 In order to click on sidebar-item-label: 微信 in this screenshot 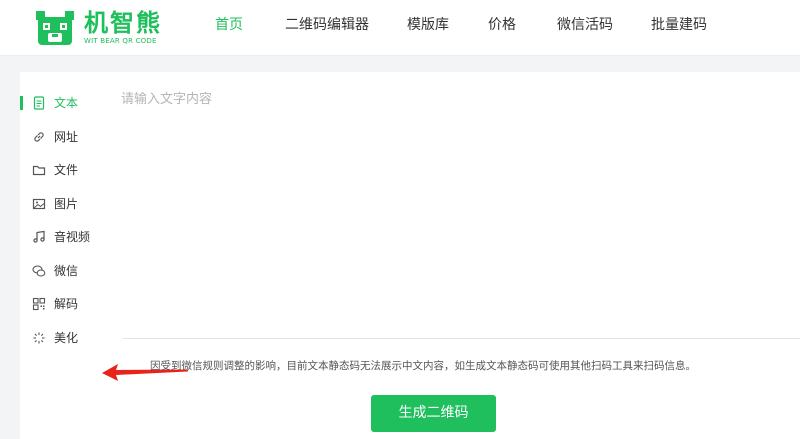, I will do `click(66, 271)`.